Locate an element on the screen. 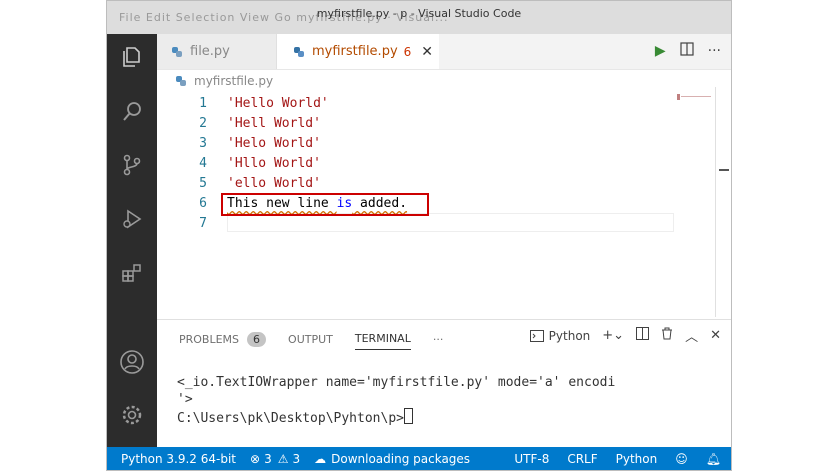 This screenshot has height=471, width=836. line-ending: CRLF is located at coordinates (582, 459).